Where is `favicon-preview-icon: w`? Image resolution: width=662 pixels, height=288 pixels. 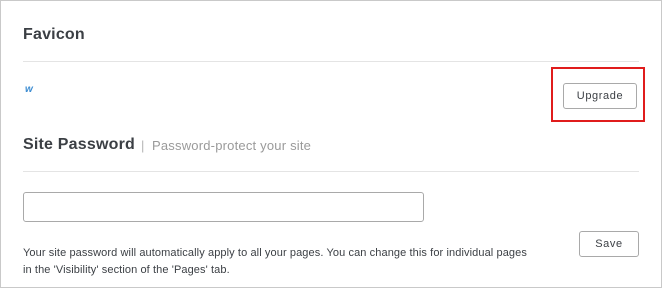 favicon-preview-icon: w is located at coordinates (29, 89).